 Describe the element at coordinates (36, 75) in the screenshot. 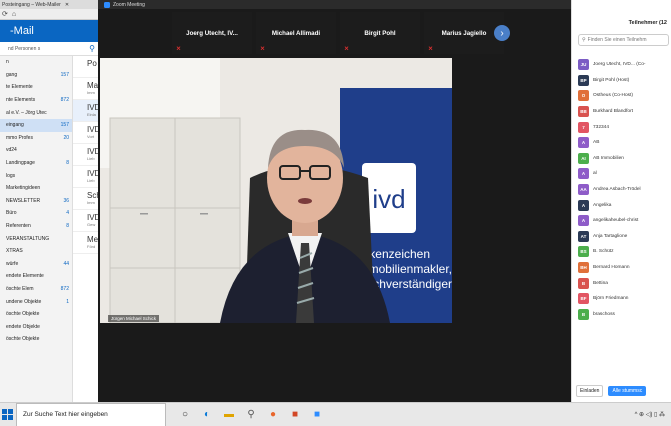

I see `folder-item: gang 157` at that location.